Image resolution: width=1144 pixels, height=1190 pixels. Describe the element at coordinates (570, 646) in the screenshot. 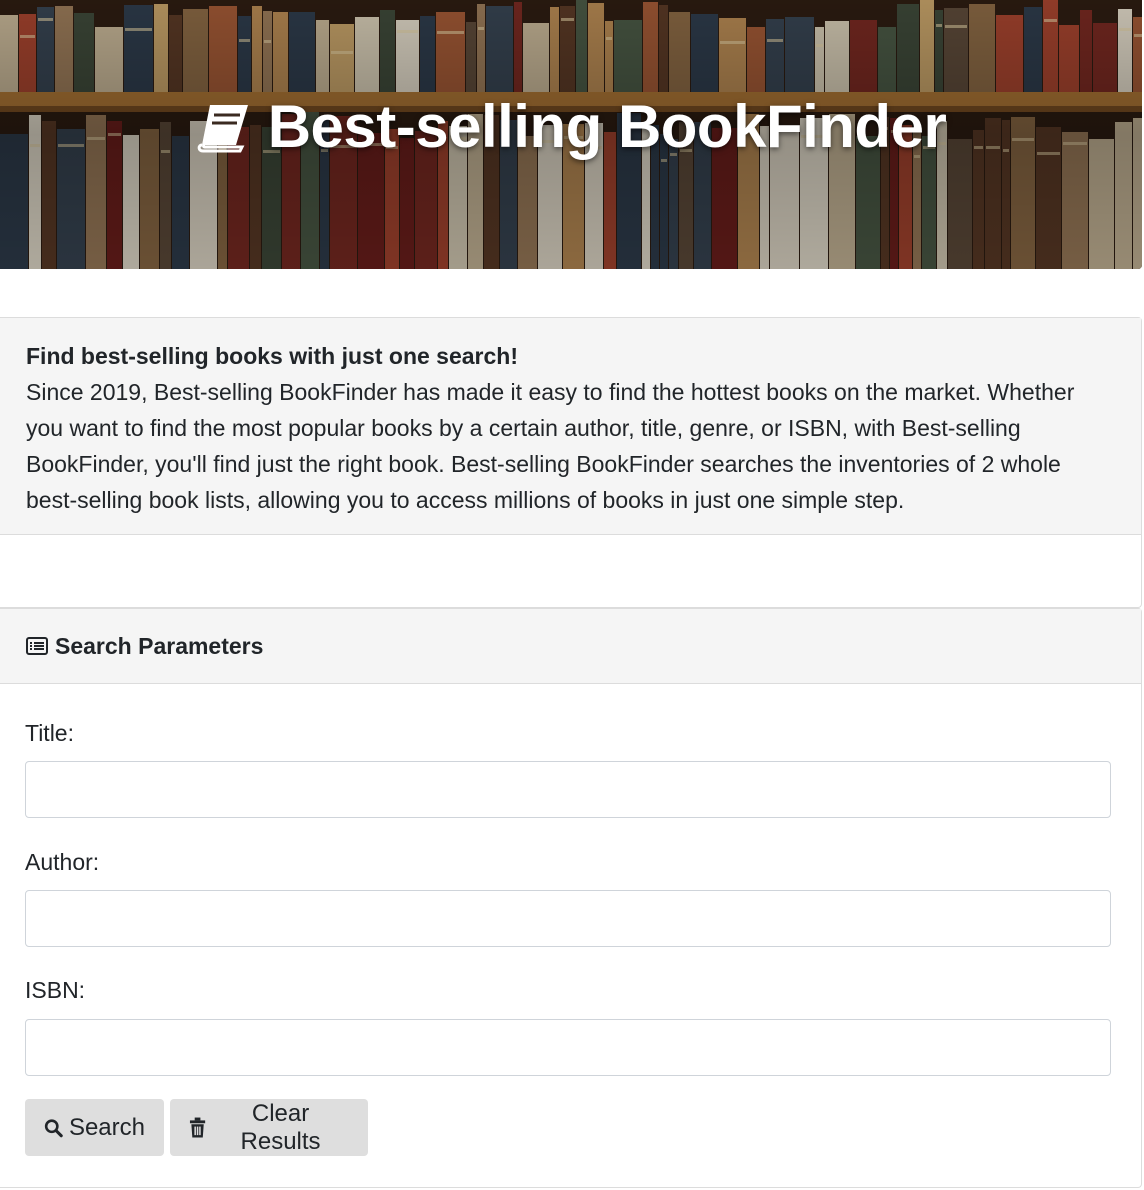

I see `search-parameters-header: Search Parameters` at that location.